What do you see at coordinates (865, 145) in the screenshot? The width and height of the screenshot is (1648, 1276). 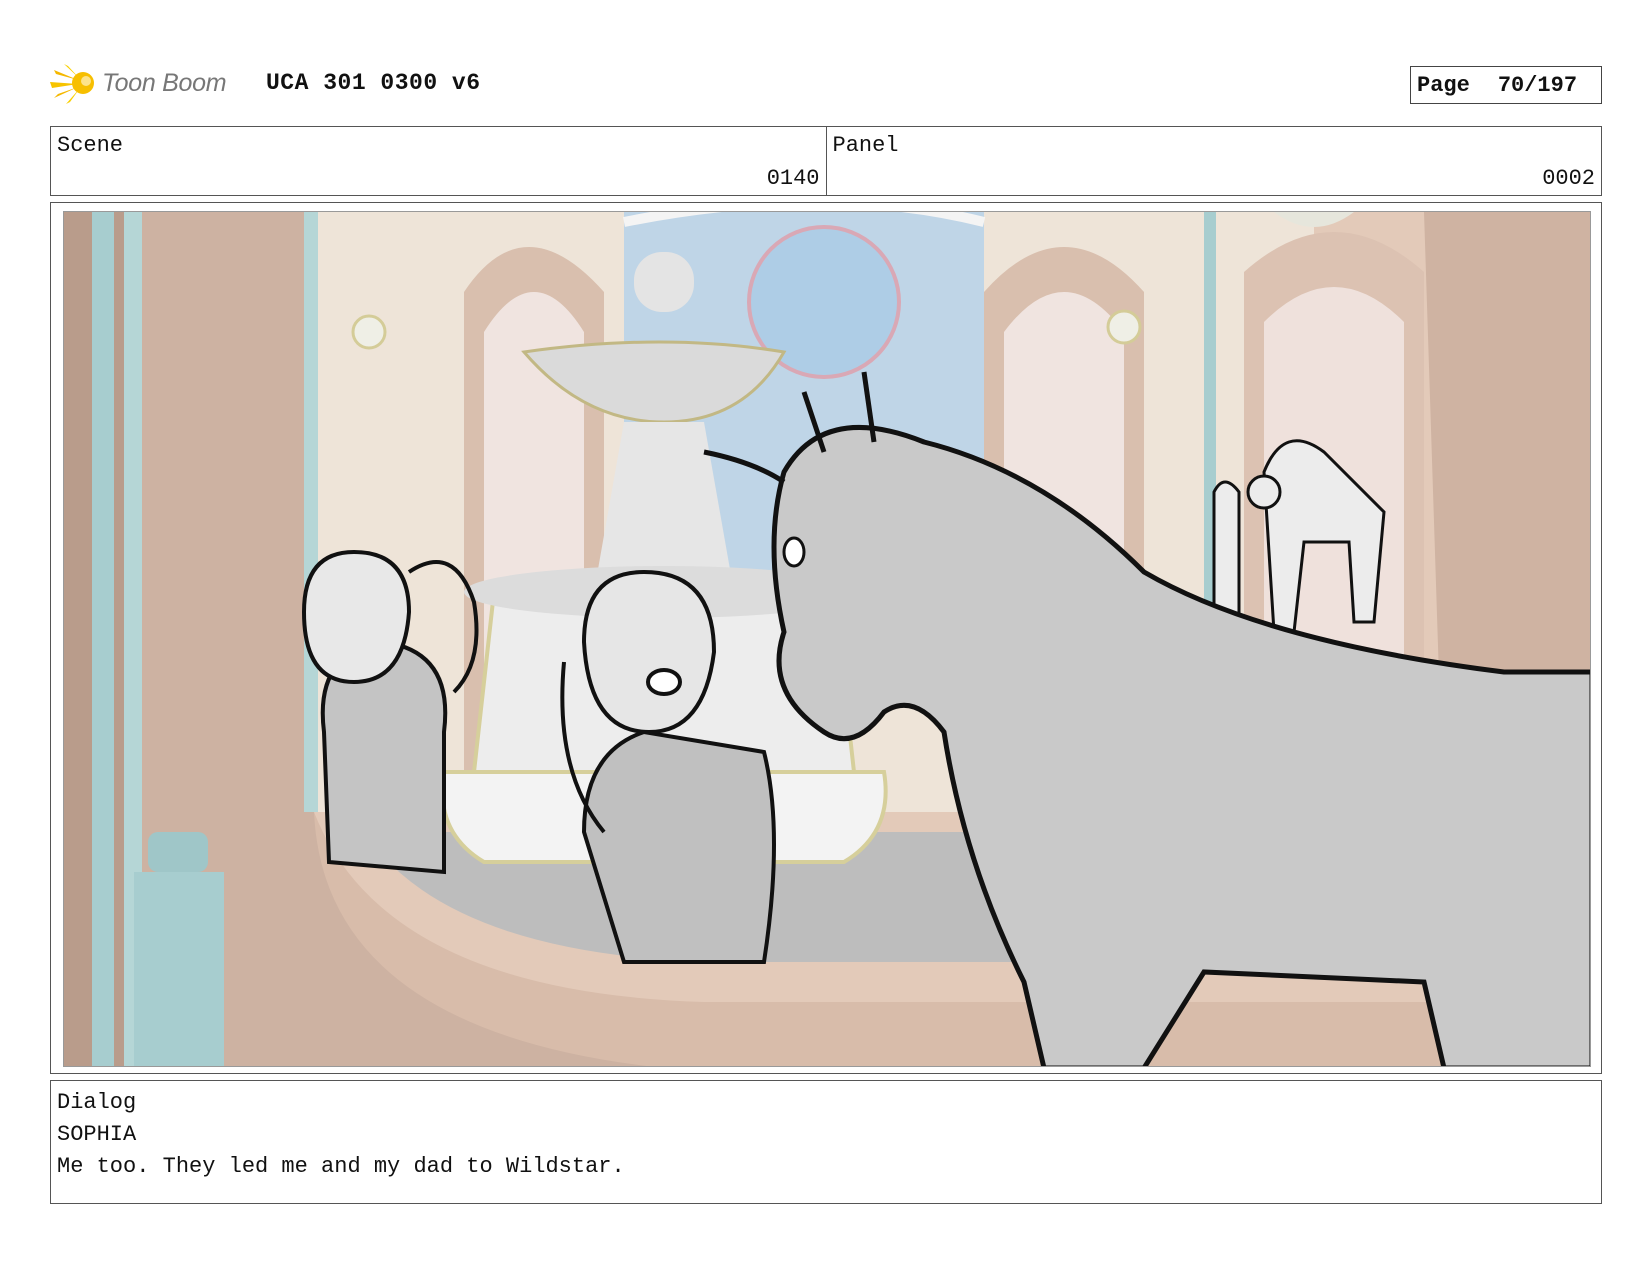 I see `panel-label: Panel` at bounding box center [865, 145].